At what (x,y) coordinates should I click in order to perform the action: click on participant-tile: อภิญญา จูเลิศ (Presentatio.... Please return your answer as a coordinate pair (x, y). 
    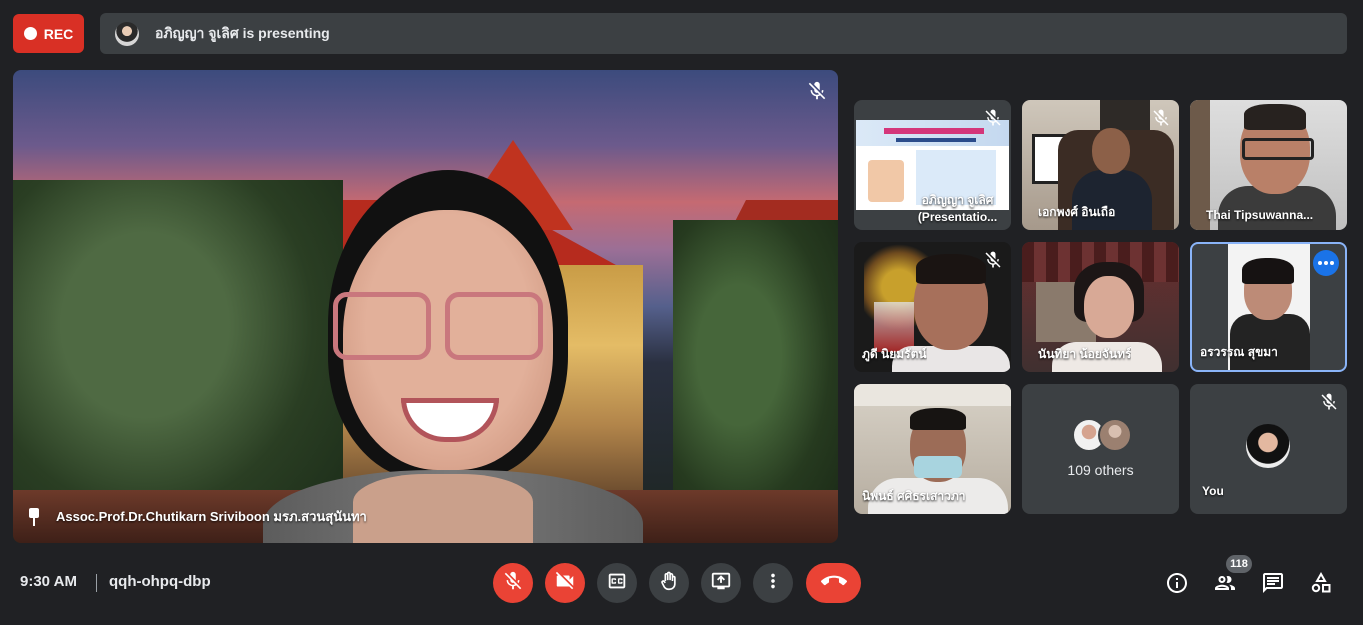
    Looking at the image, I should click on (932, 165).